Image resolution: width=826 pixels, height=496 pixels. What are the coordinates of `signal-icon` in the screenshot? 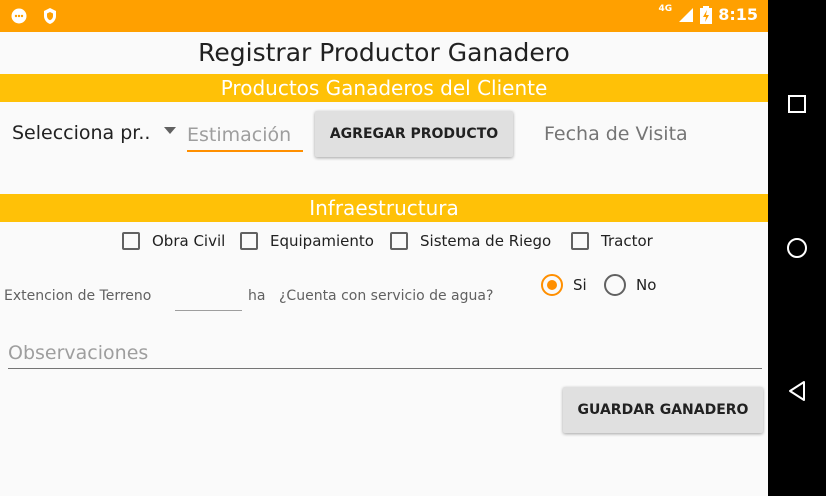 It's located at (686, 14).